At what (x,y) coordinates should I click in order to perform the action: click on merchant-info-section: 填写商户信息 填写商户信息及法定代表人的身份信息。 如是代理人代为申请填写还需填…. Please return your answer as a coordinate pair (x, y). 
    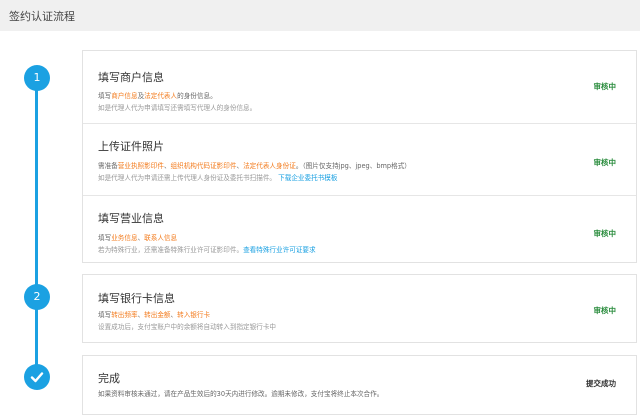
    Looking at the image, I should click on (359, 87).